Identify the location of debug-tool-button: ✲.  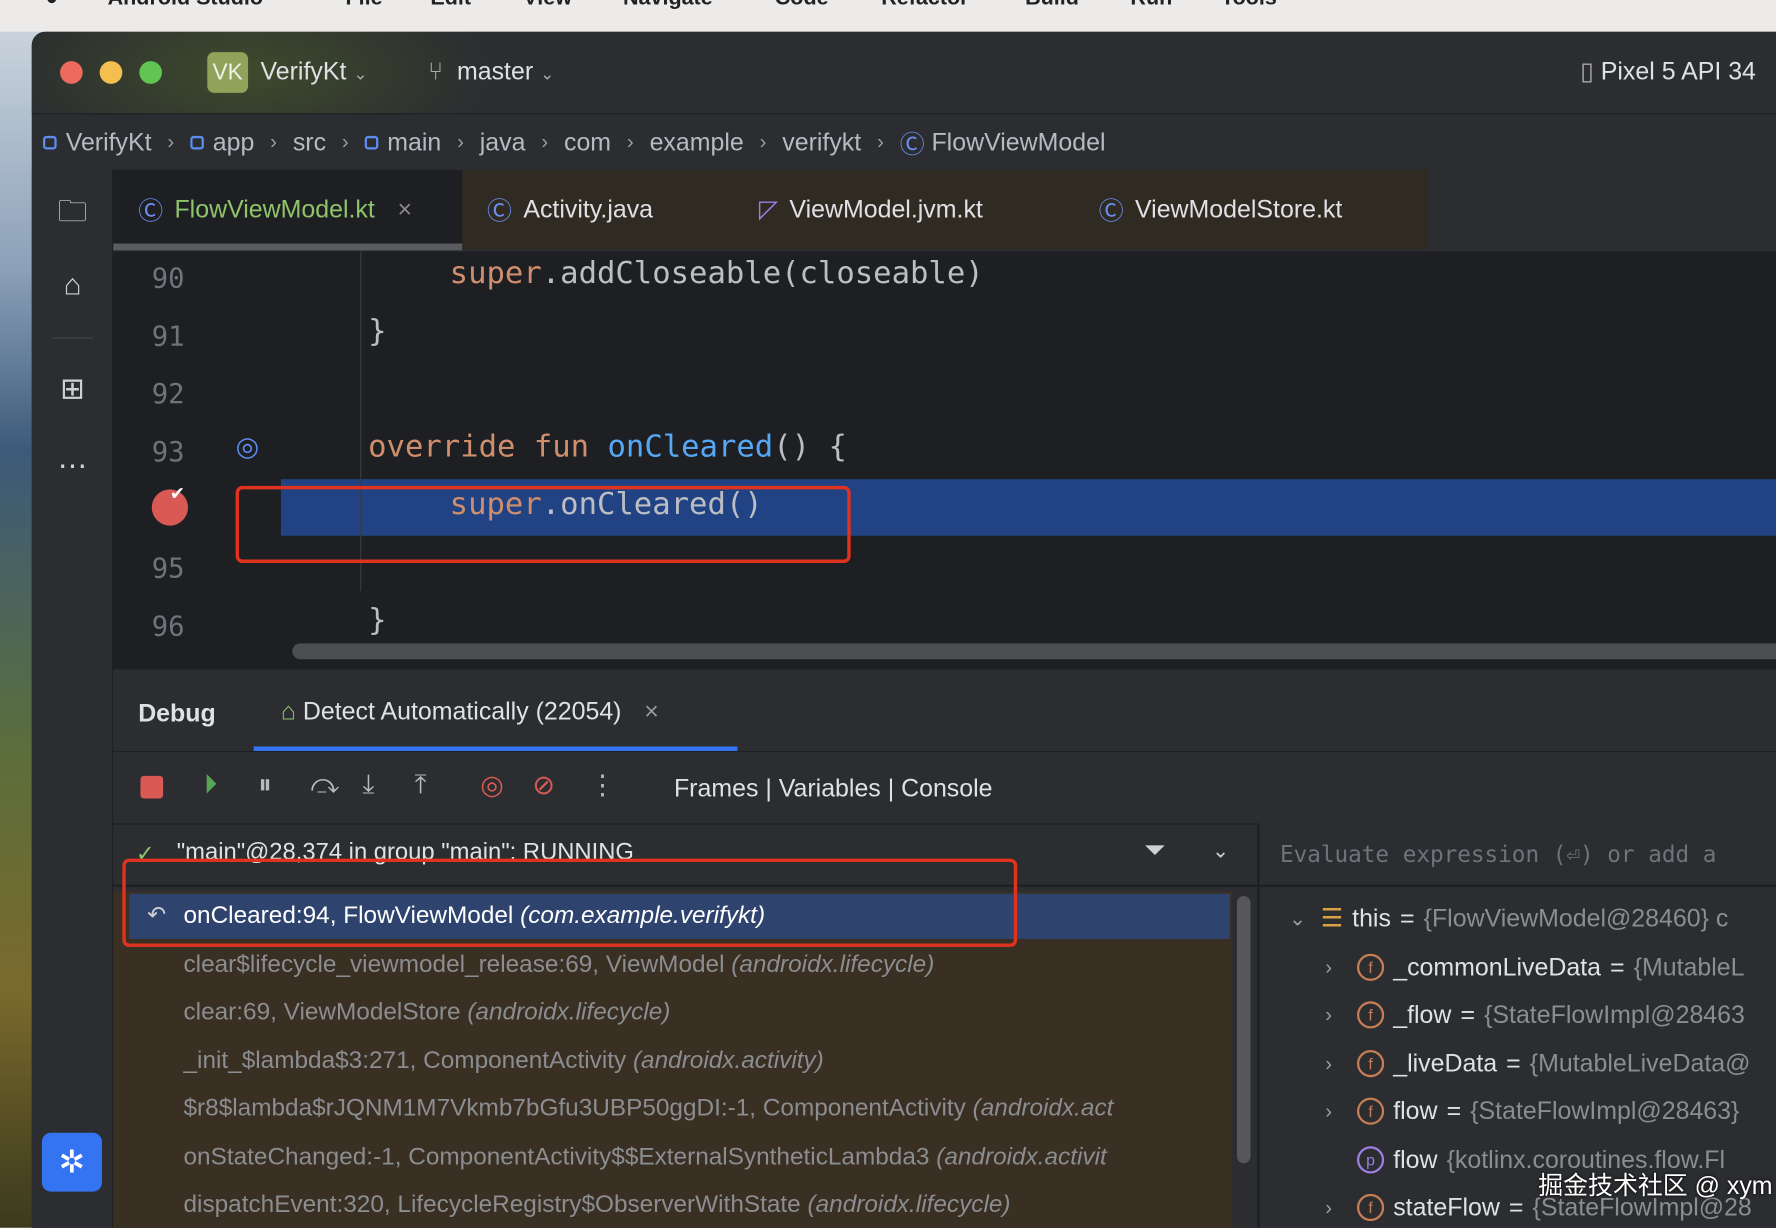
(71, 1162).